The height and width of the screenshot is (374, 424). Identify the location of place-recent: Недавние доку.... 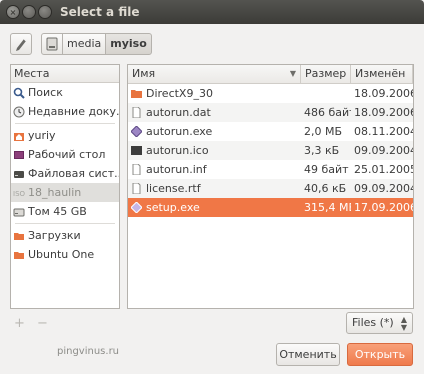
(65, 111).